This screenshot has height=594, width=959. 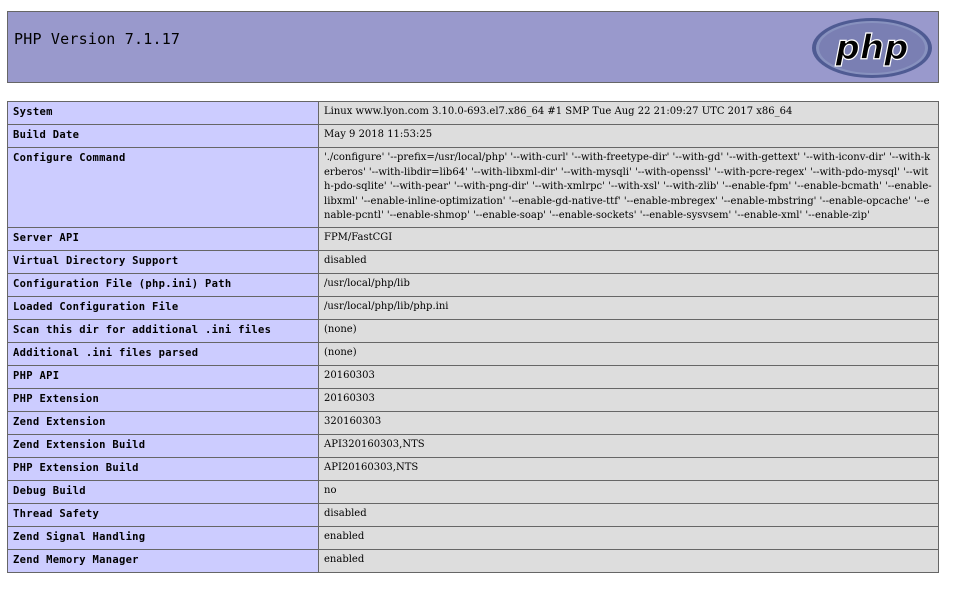 What do you see at coordinates (163, 284) in the screenshot?
I see `row-label: Configuration File (php.ini) Path` at bounding box center [163, 284].